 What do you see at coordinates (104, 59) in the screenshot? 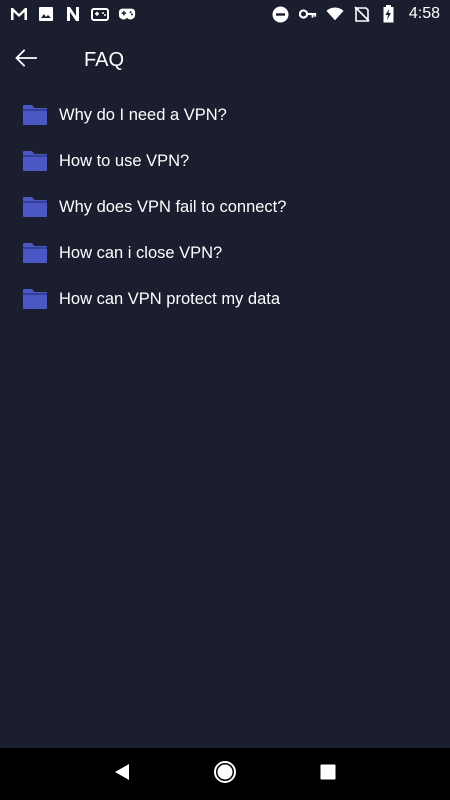
I see `page-title: FAQ` at bounding box center [104, 59].